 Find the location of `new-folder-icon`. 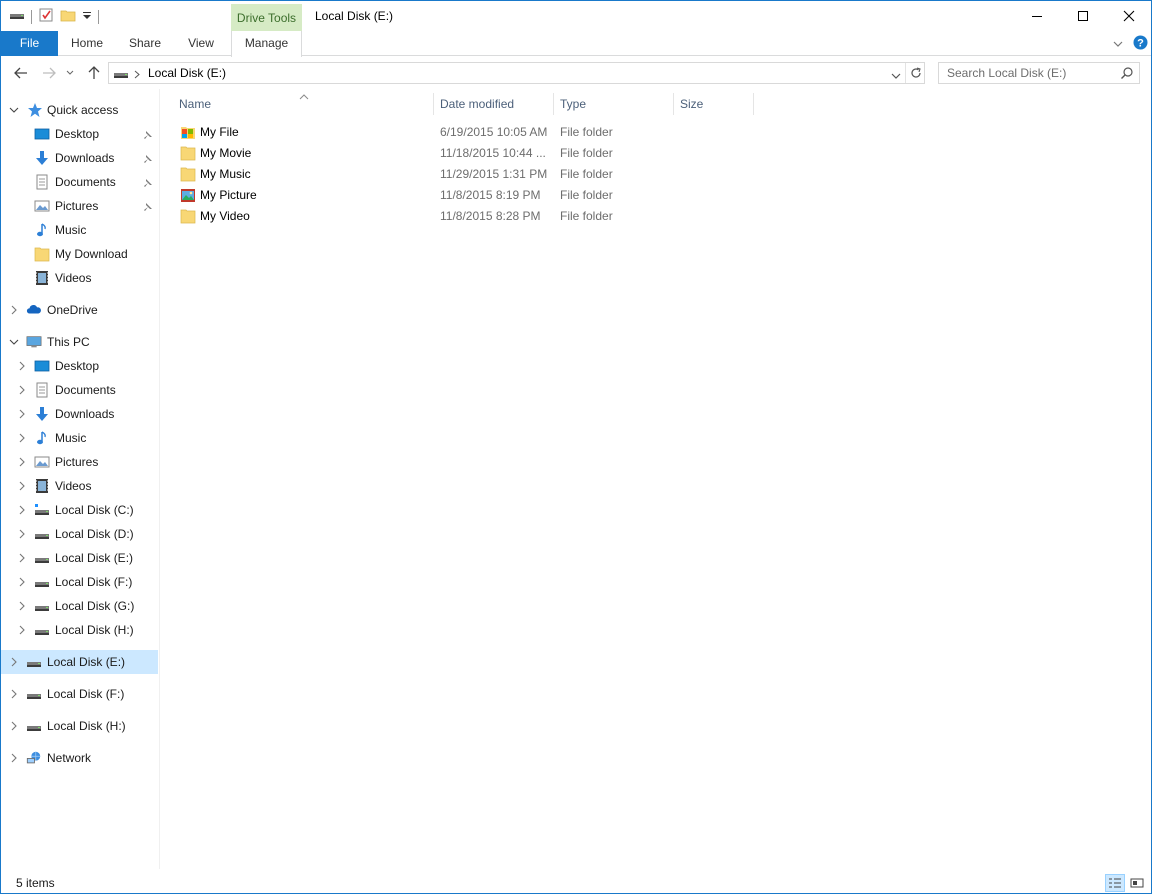

new-folder-icon is located at coordinates (68, 16).